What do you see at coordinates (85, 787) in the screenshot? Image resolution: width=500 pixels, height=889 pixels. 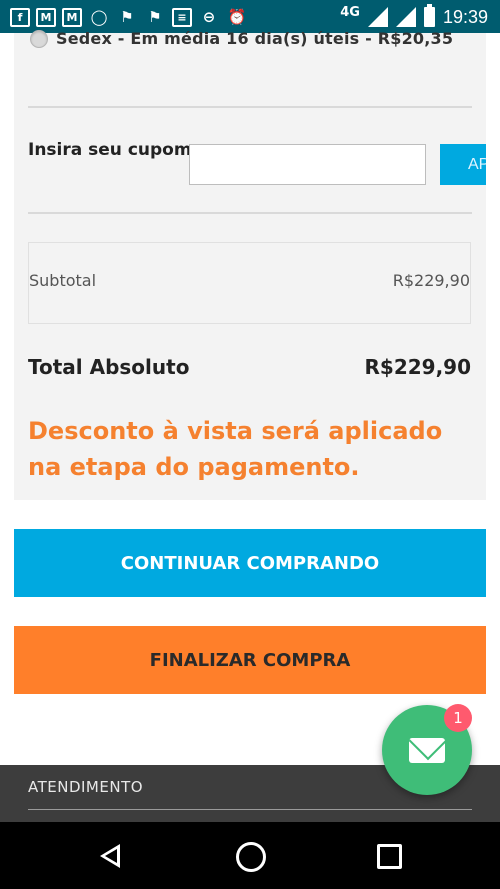 I see `footer-title: ATENDIMENTO` at bounding box center [85, 787].